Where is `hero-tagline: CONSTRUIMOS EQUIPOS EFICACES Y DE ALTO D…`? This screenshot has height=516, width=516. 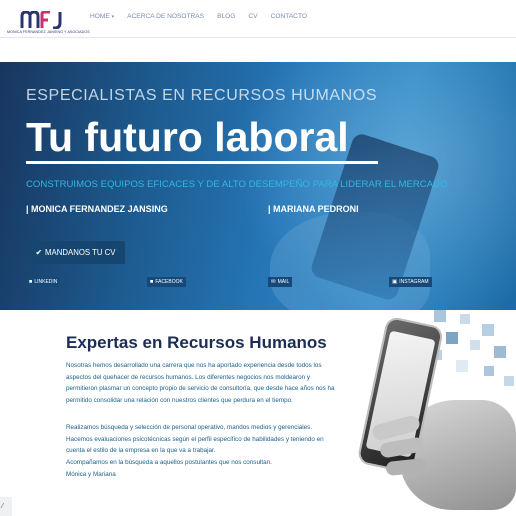
hero-tagline: CONSTRUIMOS EQUIPOS EFICACES Y DE ALTO D… is located at coordinates (237, 184).